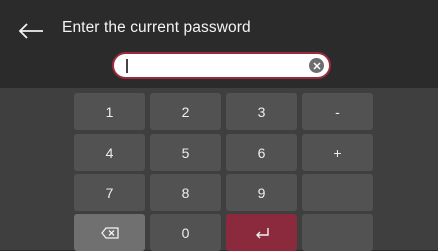 Image resolution: width=438 pixels, height=251 pixels. Describe the element at coordinates (337, 111) in the screenshot. I see `key-minus: -` at that location.